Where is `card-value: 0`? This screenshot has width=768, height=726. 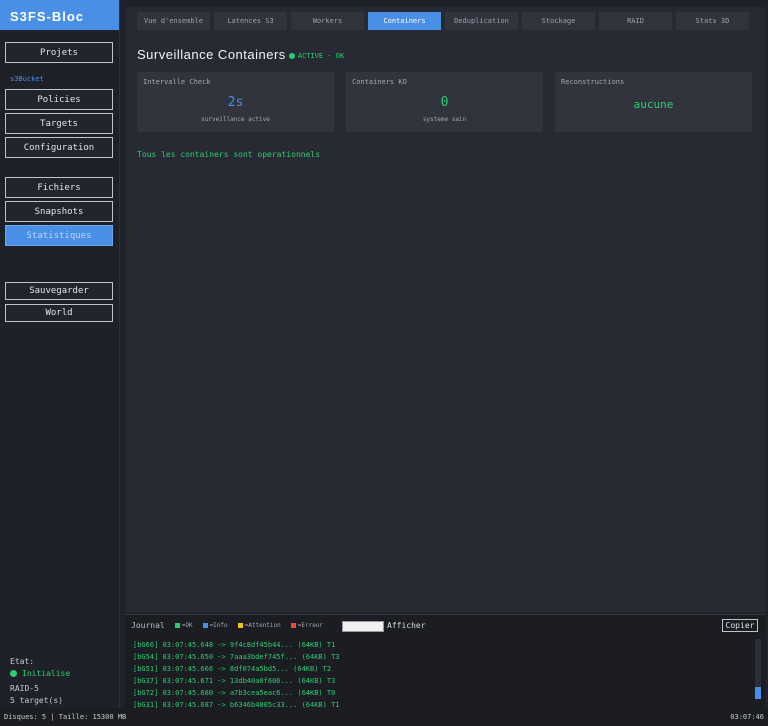 card-value: 0 is located at coordinates (444, 102).